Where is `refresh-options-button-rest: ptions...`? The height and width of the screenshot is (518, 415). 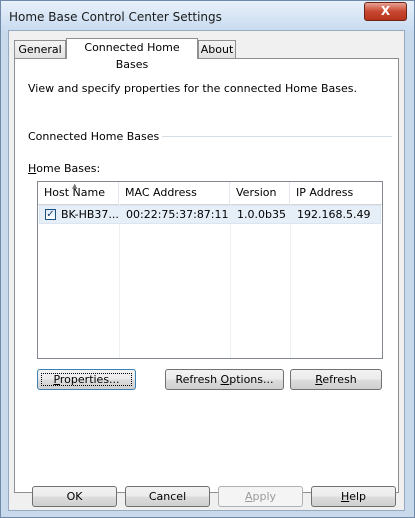 refresh-options-button-rest: ptions... is located at coordinates (251, 379).